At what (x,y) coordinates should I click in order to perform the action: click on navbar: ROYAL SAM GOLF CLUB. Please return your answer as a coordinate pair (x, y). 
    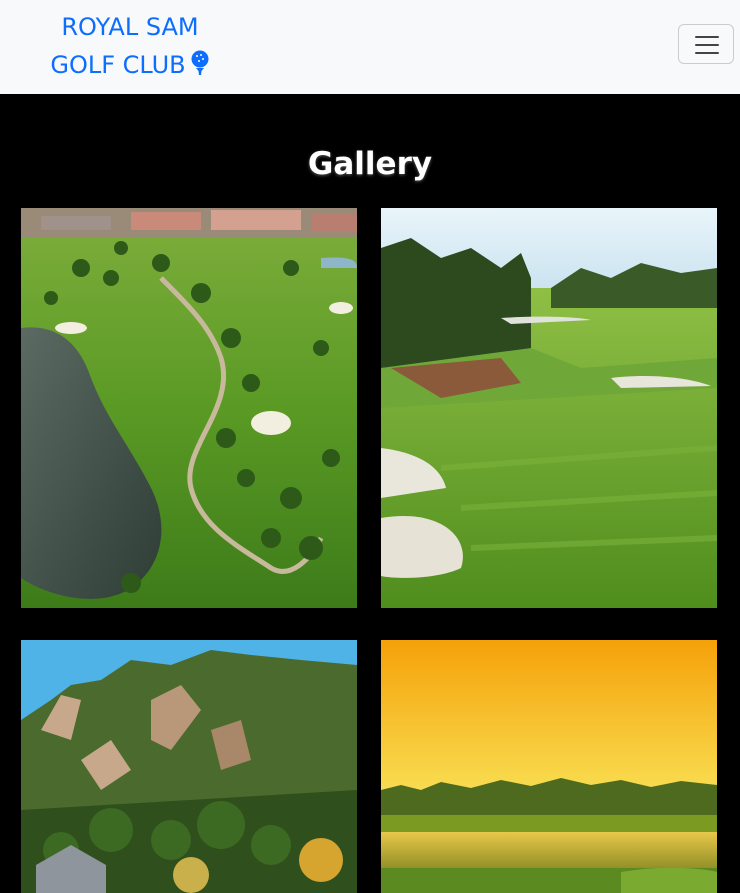
    Looking at the image, I should click on (370, 47).